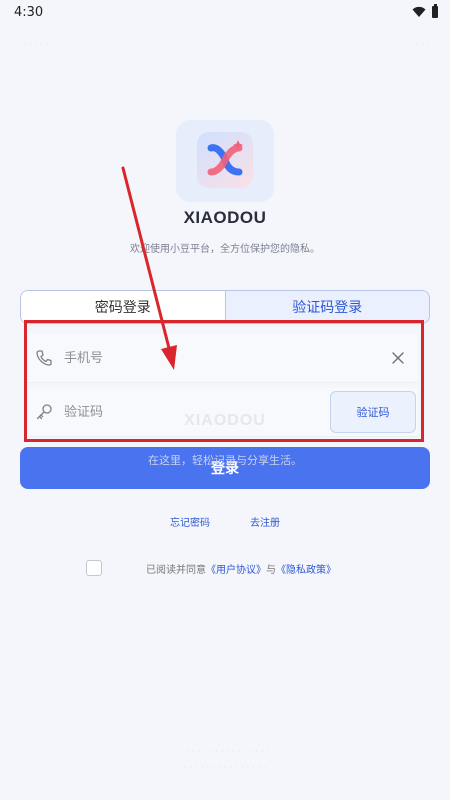 The image size is (450, 800). What do you see at coordinates (225, 249) in the screenshot?
I see `app-tagline: 欢迎使用小豆平台，全方位保护您的隐私。` at bounding box center [225, 249].